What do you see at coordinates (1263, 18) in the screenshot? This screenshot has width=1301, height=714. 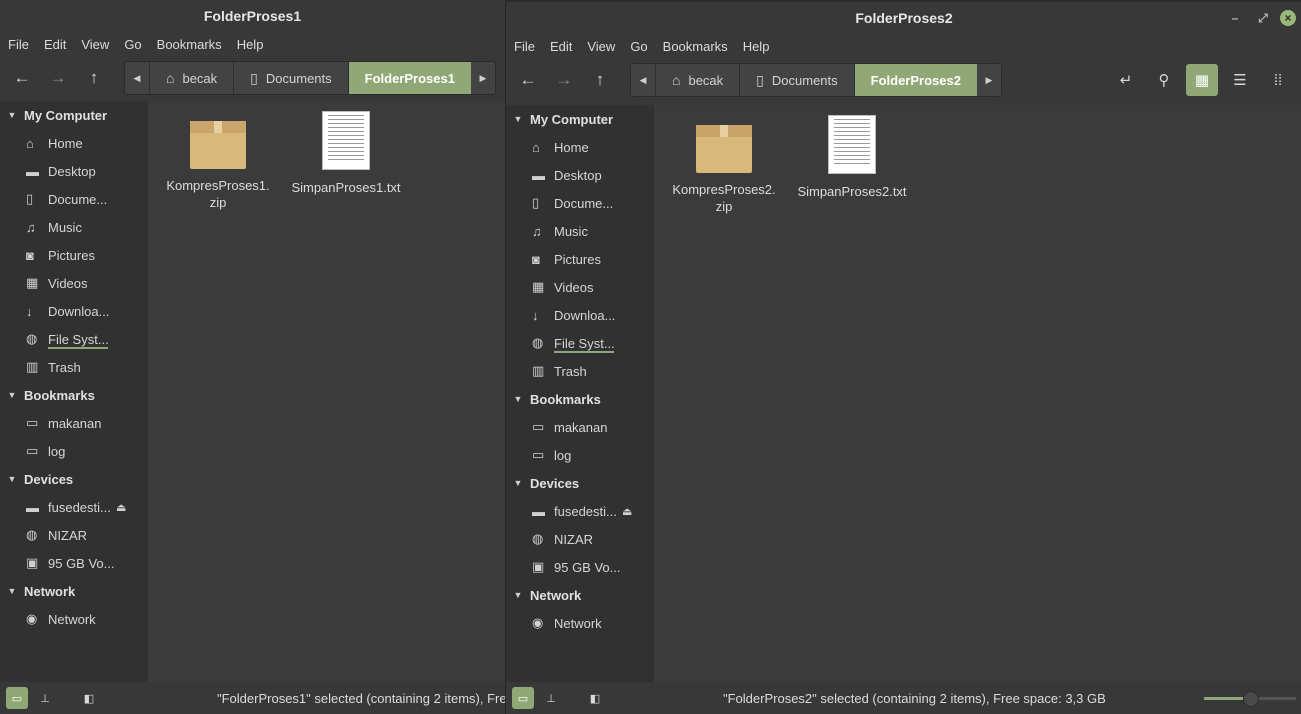 I see `maximize-button: ⤢` at bounding box center [1263, 18].